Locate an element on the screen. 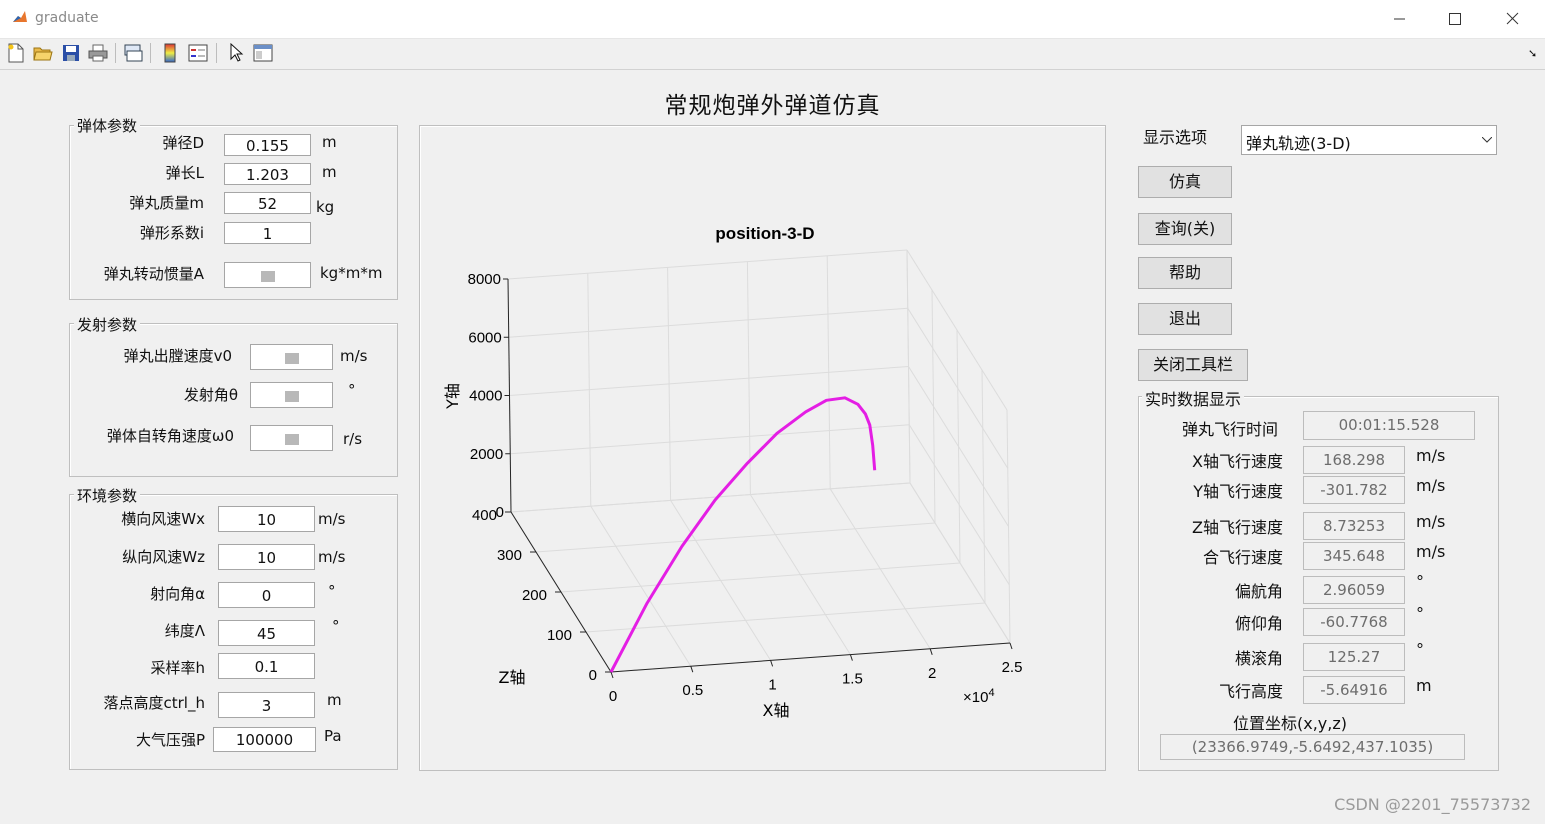 The height and width of the screenshot is (824, 1545). length-unit: m is located at coordinates (329, 172).